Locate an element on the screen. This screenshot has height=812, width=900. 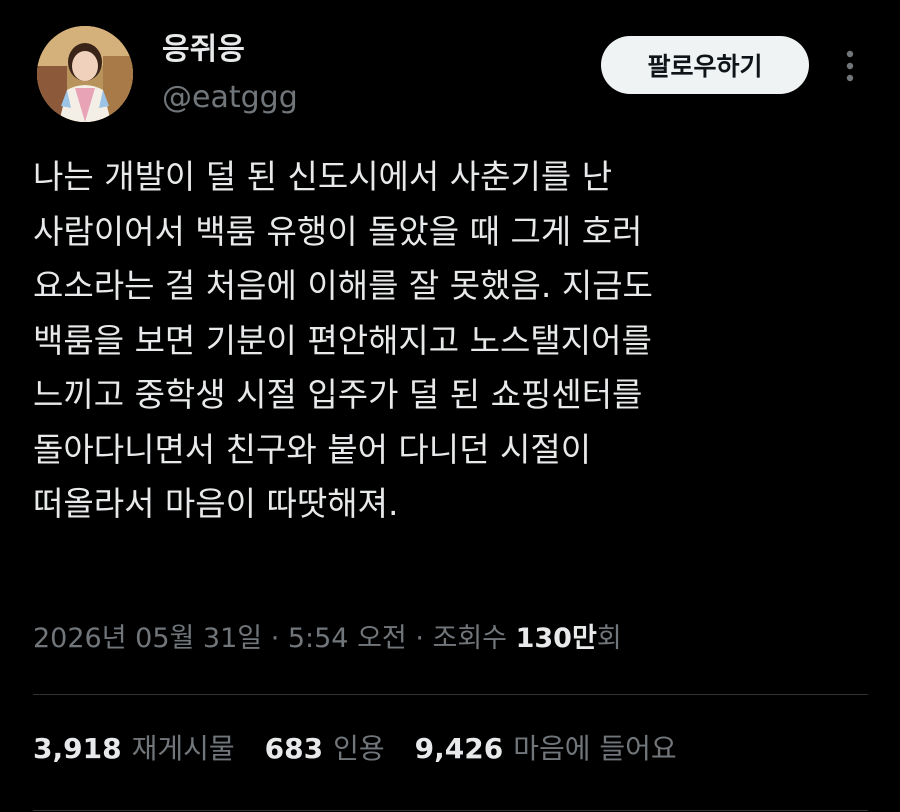
like-count: 9,426 is located at coordinates (459, 748).